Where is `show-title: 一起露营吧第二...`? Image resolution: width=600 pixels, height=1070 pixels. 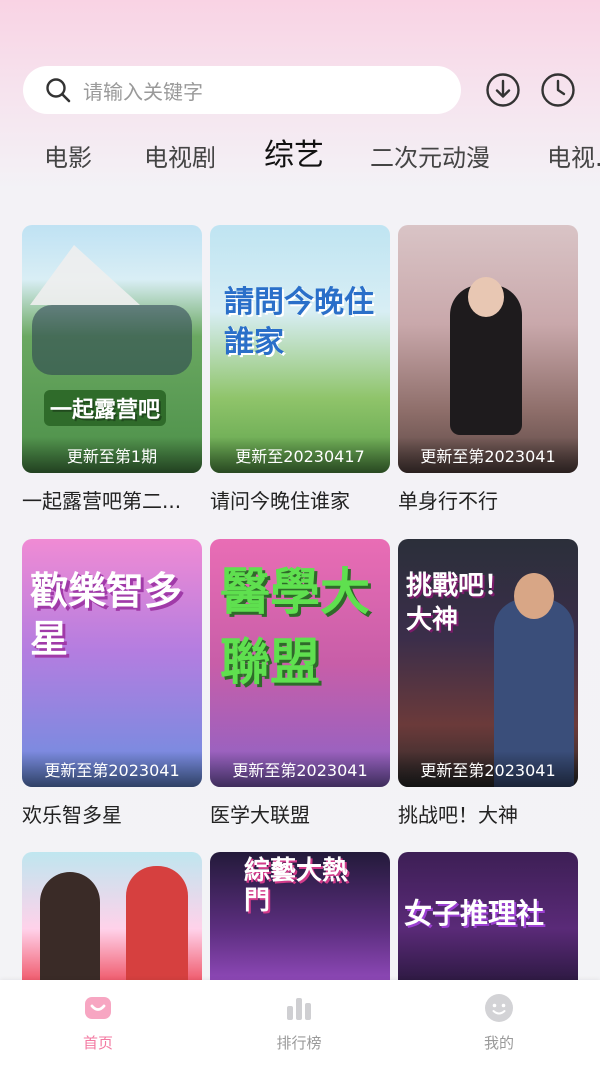
show-title: 一起露营吧第二... is located at coordinates (102, 501).